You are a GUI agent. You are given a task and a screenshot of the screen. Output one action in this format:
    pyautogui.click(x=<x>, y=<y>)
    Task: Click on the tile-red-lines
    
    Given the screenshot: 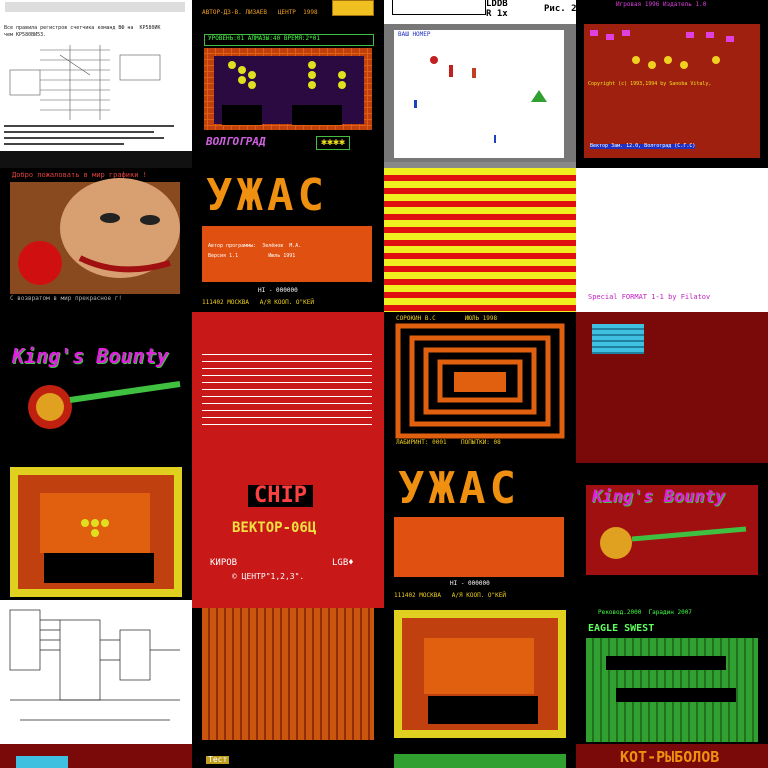 What is the action you would take?
    pyautogui.click(x=288, y=387)
    